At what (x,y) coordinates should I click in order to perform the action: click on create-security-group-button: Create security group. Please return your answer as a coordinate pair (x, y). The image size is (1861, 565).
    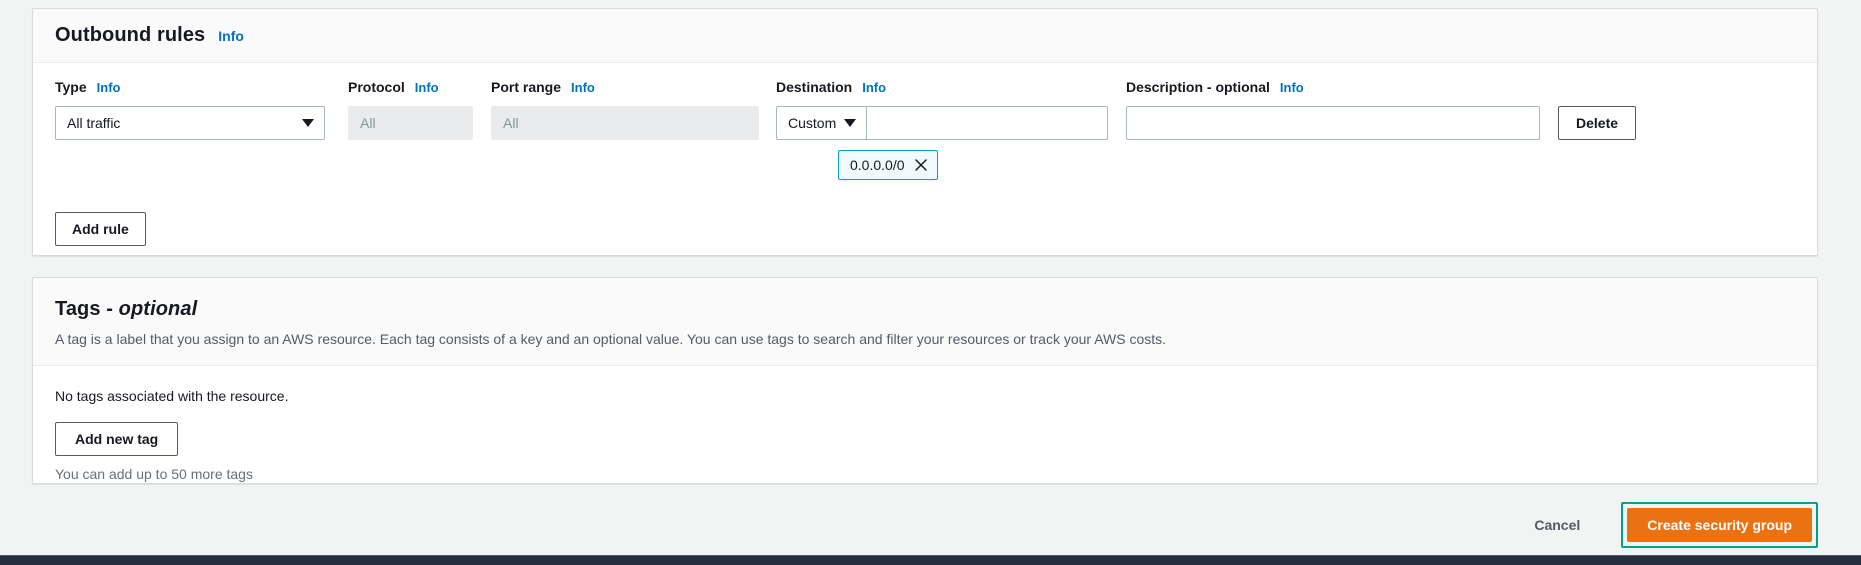
    Looking at the image, I should click on (1719, 525).